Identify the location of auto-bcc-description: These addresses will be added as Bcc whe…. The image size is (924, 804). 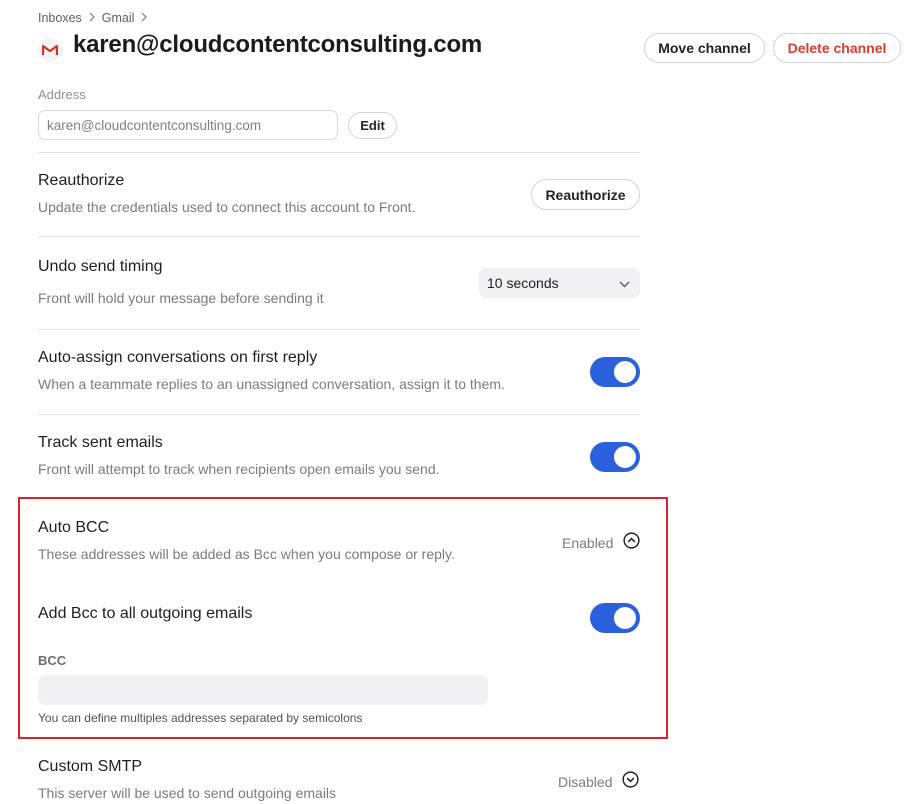
(246, 554).